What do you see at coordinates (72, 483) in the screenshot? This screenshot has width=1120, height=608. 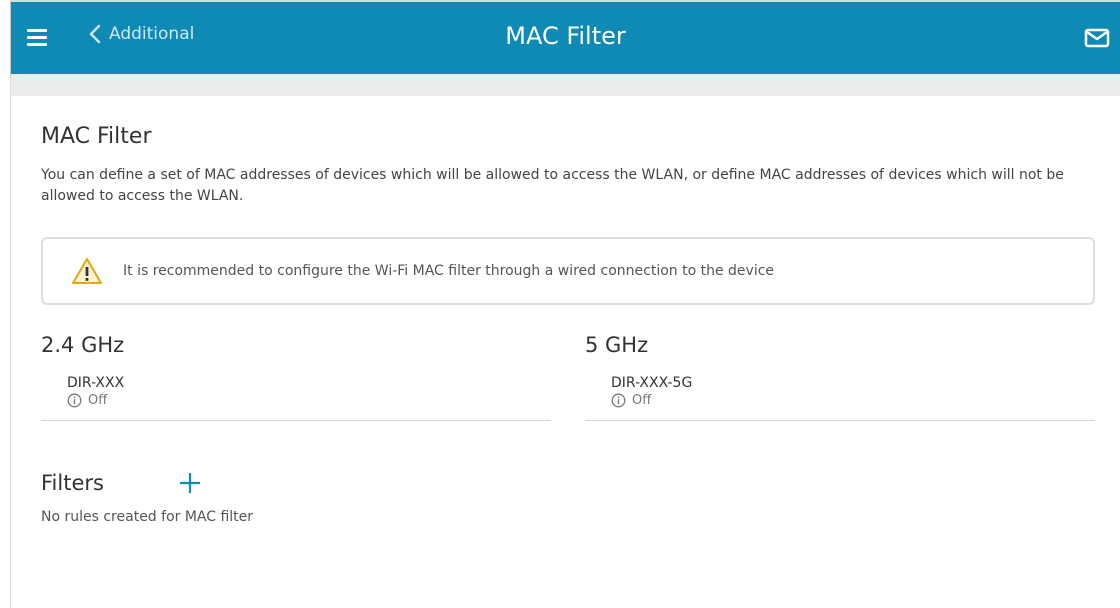 I see `filters-title: Filters` at bounding box center [72, 483].